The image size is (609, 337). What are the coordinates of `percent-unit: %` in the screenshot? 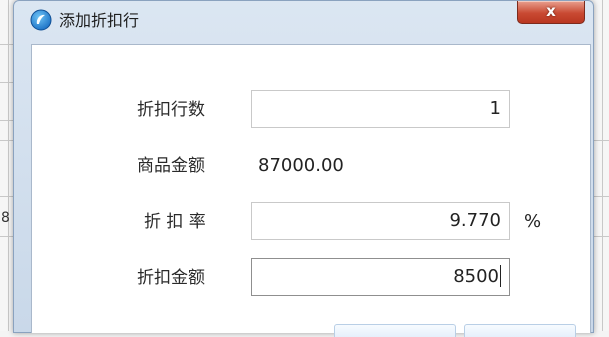 It's located at (533, 221).